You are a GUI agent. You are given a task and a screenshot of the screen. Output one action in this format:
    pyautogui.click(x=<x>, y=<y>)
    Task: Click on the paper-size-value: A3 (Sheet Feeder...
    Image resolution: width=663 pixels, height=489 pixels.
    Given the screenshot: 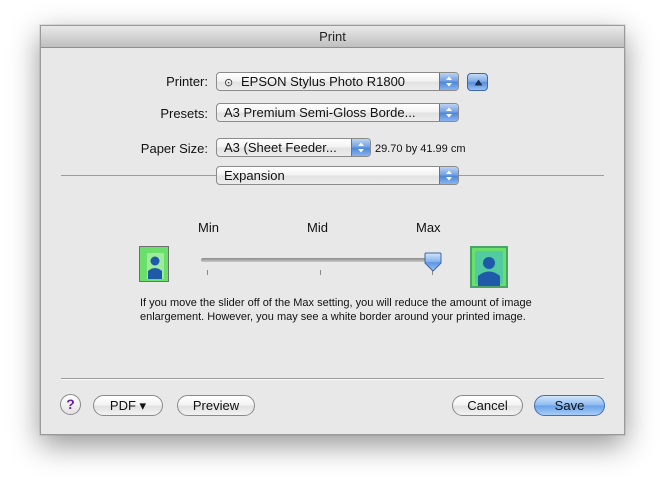 What is the action you would take?
    pyautogui.click(x=280, y=147)
    